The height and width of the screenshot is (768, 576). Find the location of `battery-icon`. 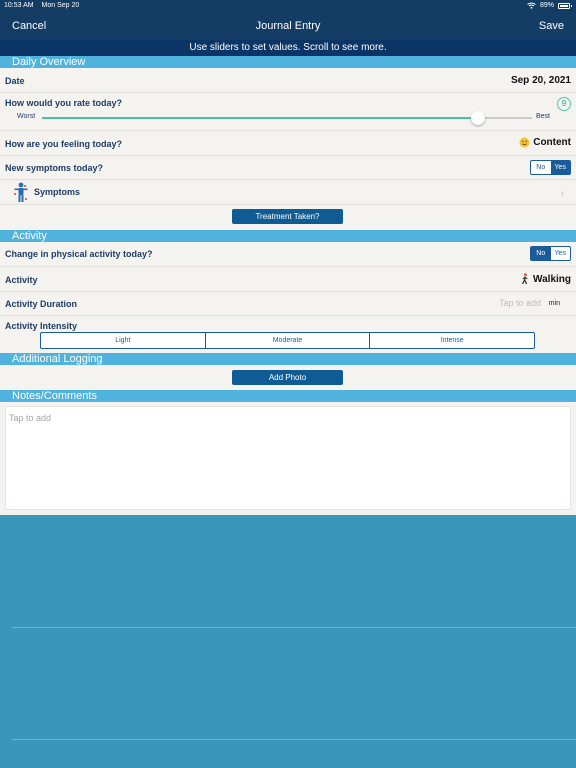

battery-icon is located at coordinates (565, 5).